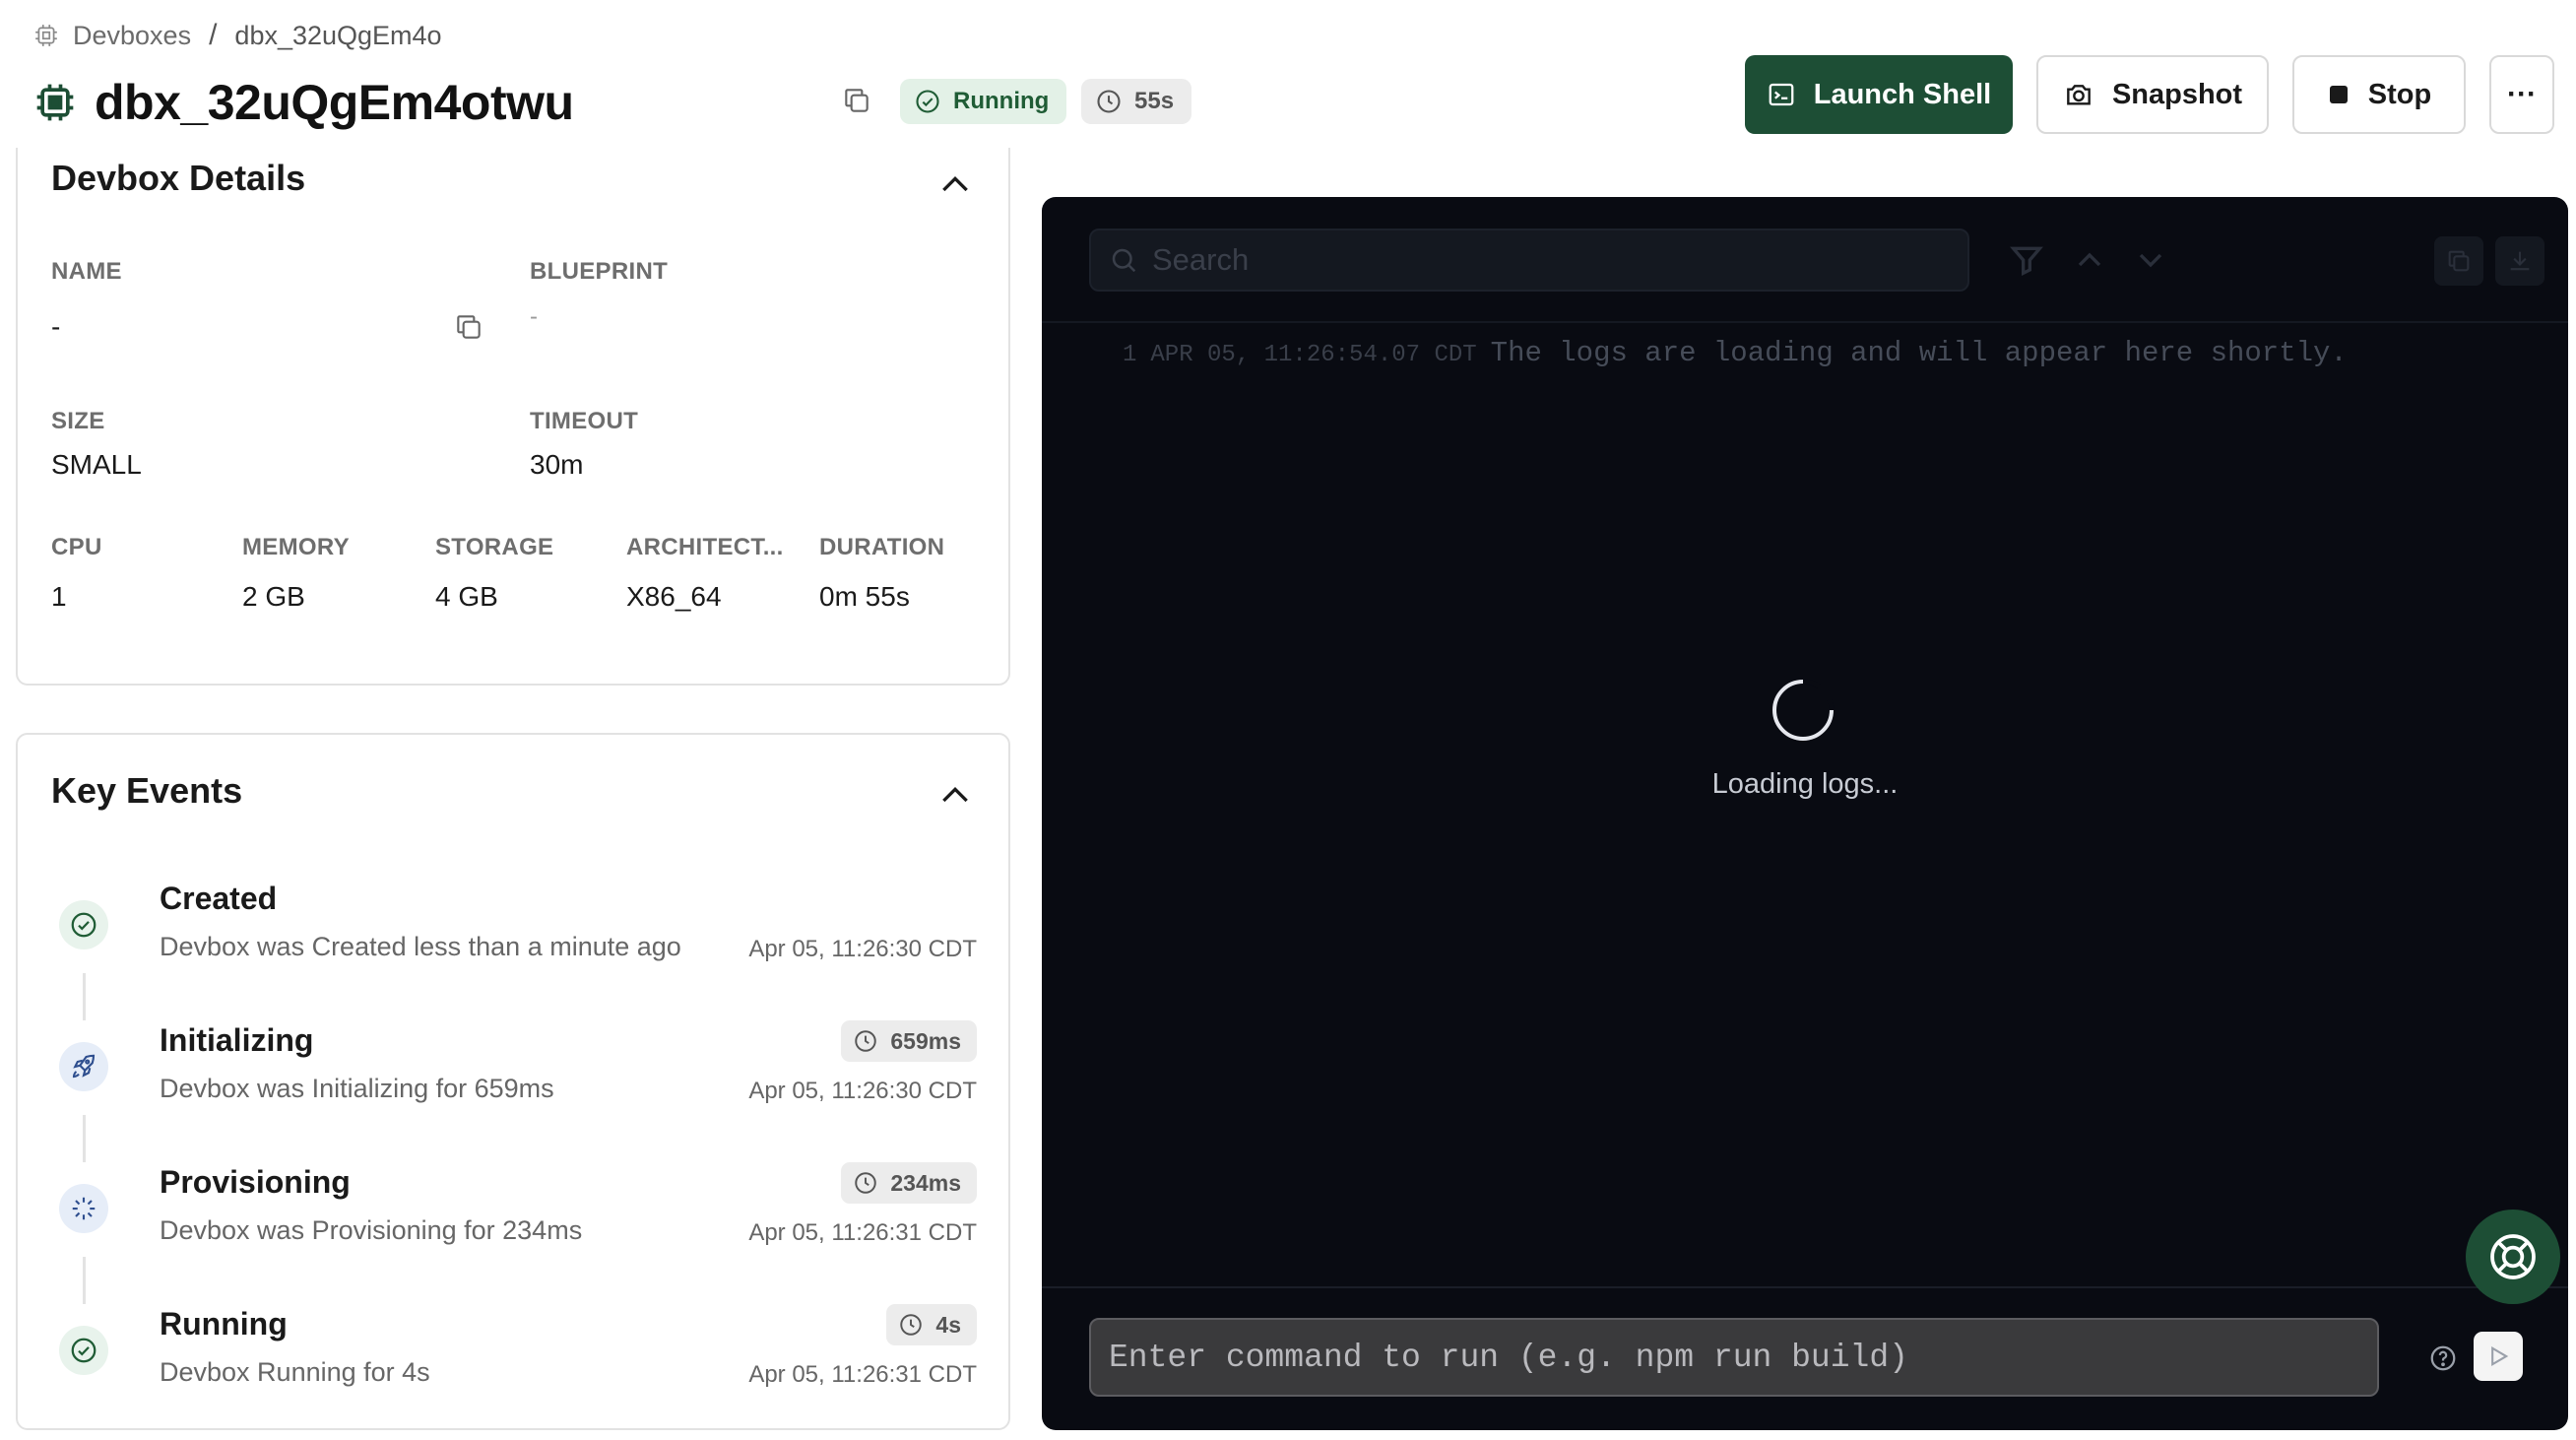 This screenshot has width=2576, height=1440. What do you see at coordinates (856, 100) in the screenshot?
I see `copy-id-icon` at bounding box center [856, 100].